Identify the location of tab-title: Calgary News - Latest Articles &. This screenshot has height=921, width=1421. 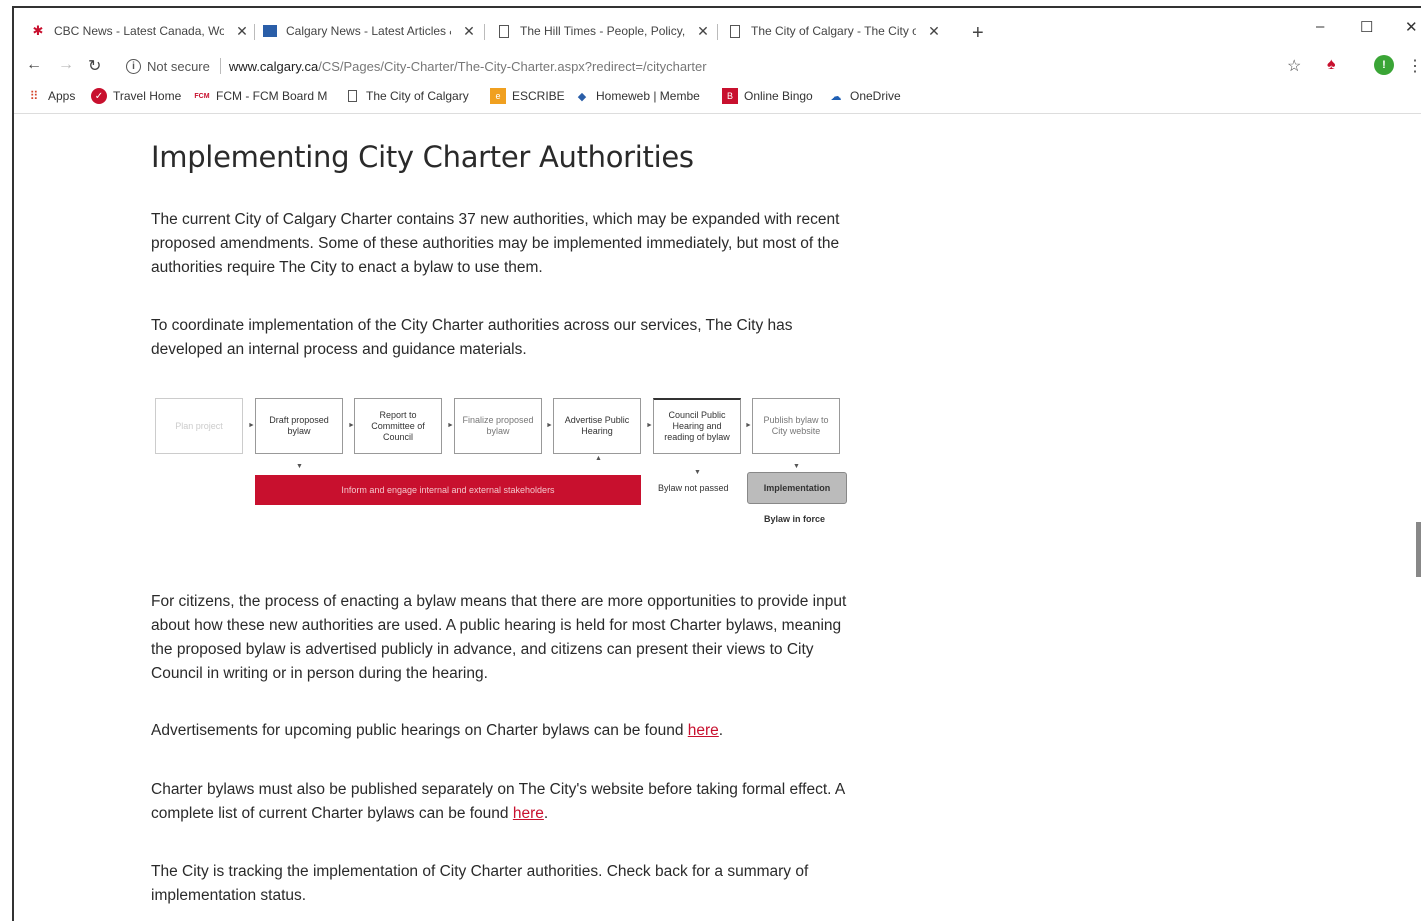
(368, 31).